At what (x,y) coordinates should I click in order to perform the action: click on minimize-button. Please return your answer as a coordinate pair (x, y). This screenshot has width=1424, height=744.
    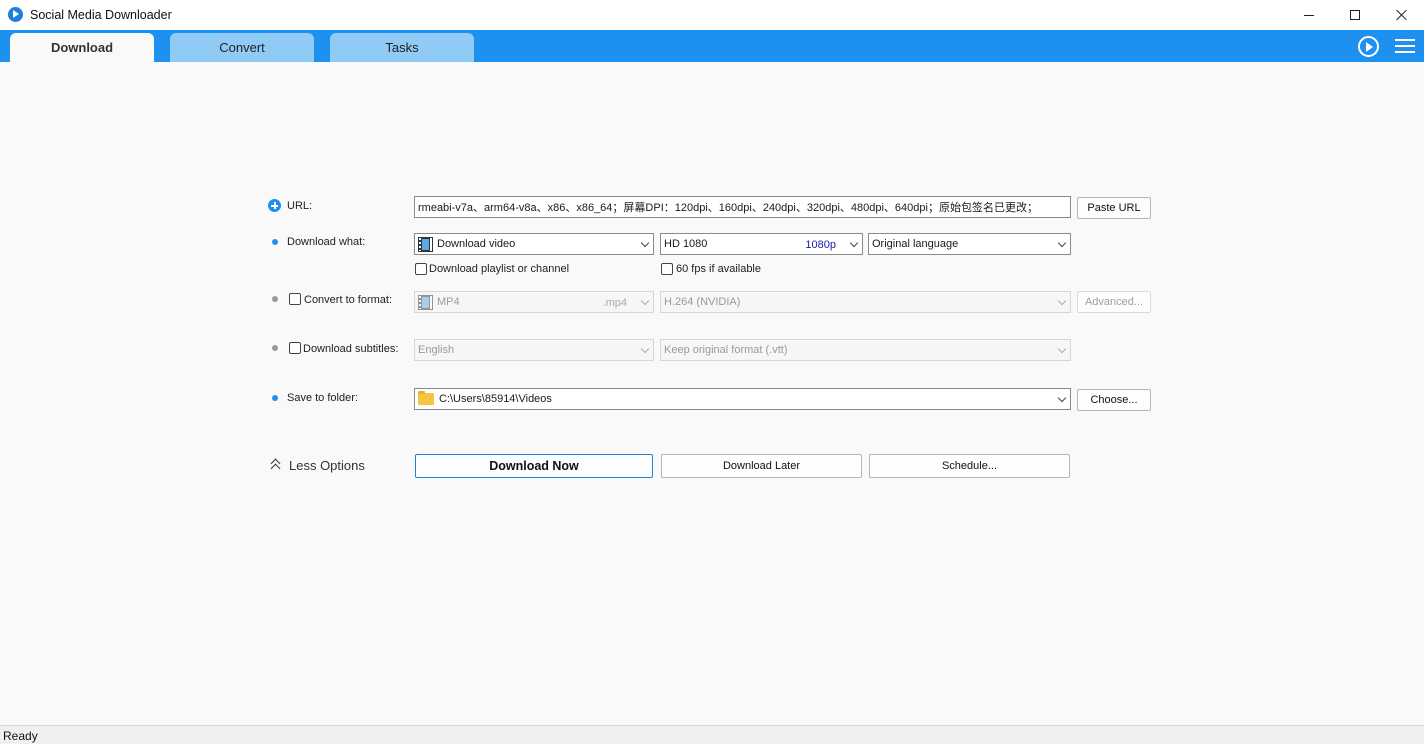
    Looking at the image, I should click on (1309, 15).